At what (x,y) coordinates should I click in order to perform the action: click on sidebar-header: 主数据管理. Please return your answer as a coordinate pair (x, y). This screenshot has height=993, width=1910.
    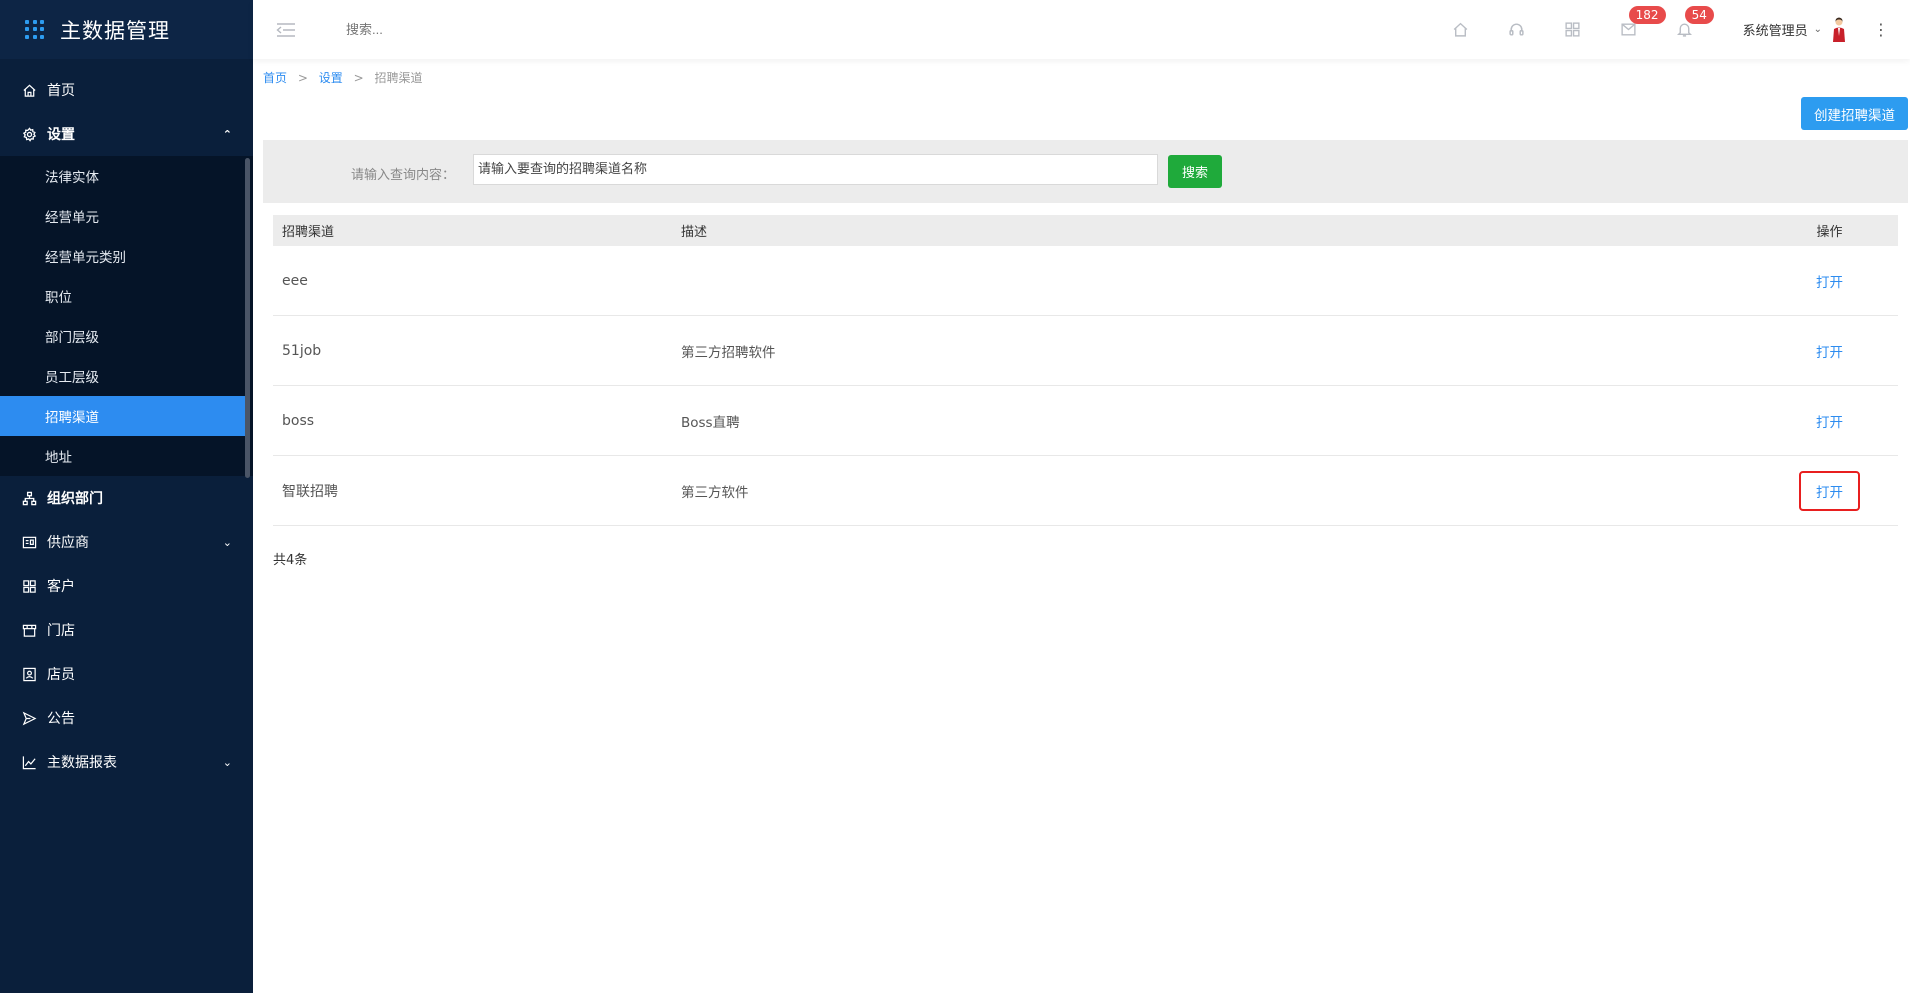
    Looking at the image, I should click on (126, 29).